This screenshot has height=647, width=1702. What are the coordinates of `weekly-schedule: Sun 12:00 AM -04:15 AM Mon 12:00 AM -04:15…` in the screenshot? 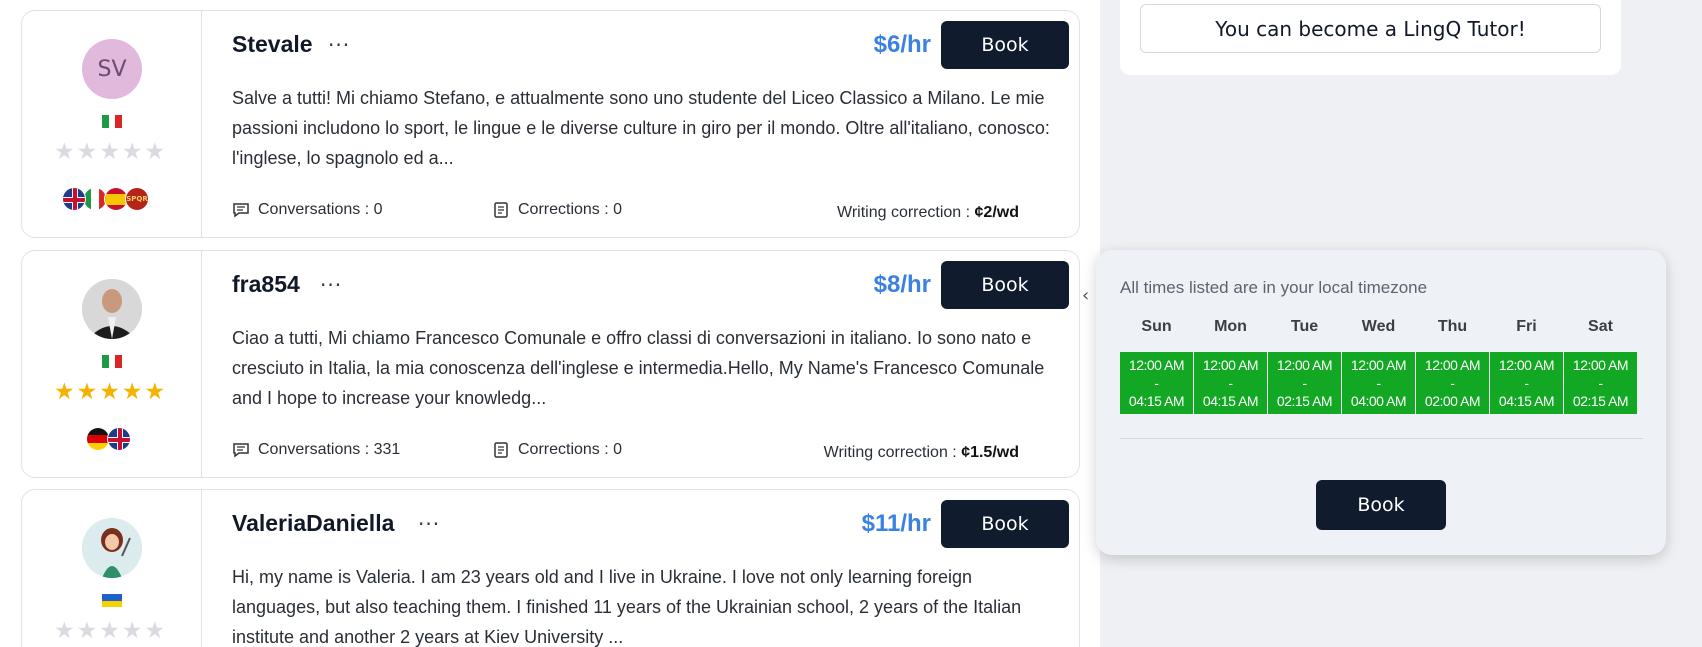 It's located at (1381, 366).